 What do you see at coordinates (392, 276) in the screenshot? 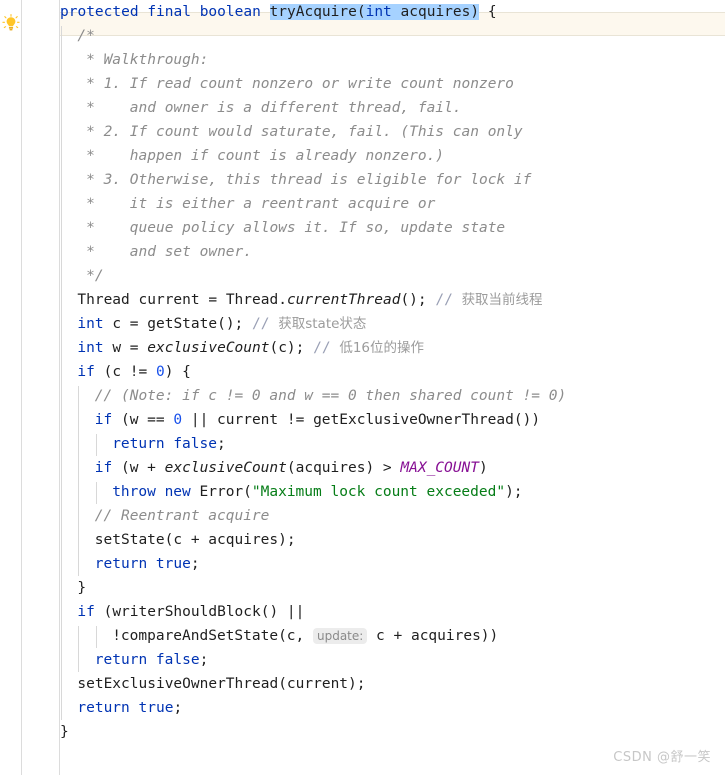
I see `code-line: */` at bounding box center [392, 276].